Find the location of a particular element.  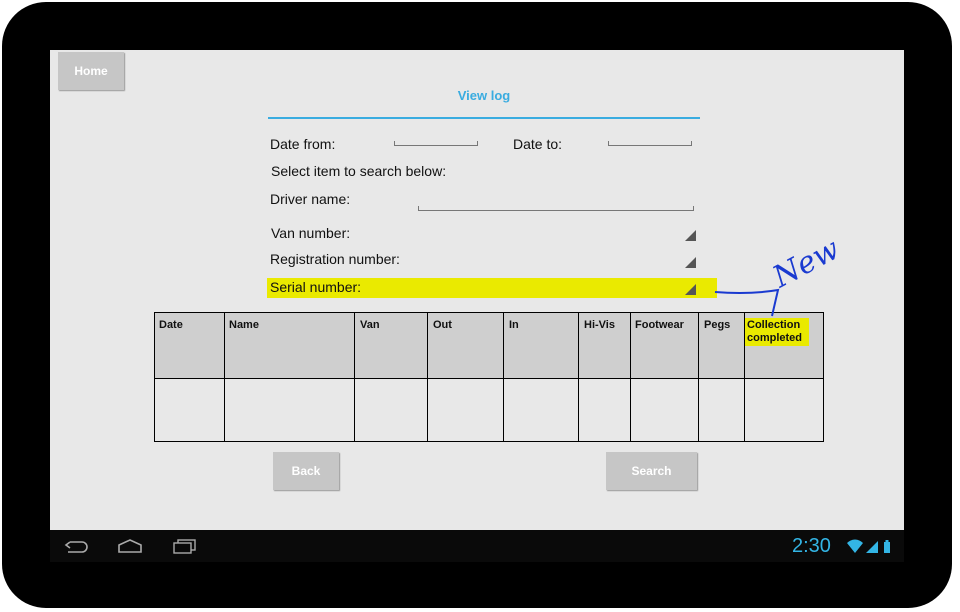

van-number-label: Van number: is located at coordinates (311, 233).